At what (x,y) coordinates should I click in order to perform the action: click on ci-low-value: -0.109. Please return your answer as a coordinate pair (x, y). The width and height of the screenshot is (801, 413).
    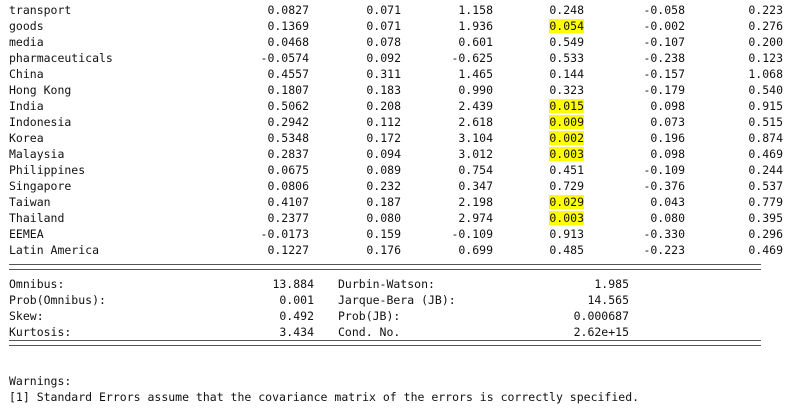
    Looking at the image, I should click on (664, 170).